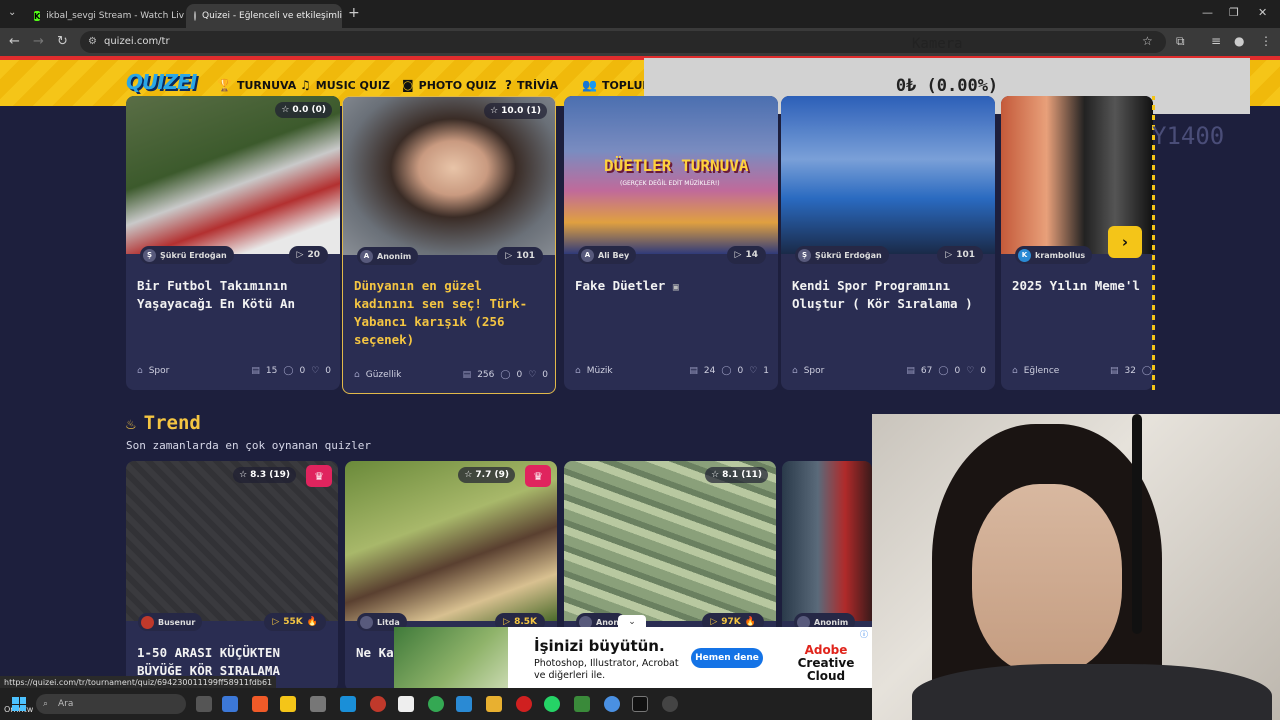  I want to click on reload-icon: ↻, so click(62, 42).